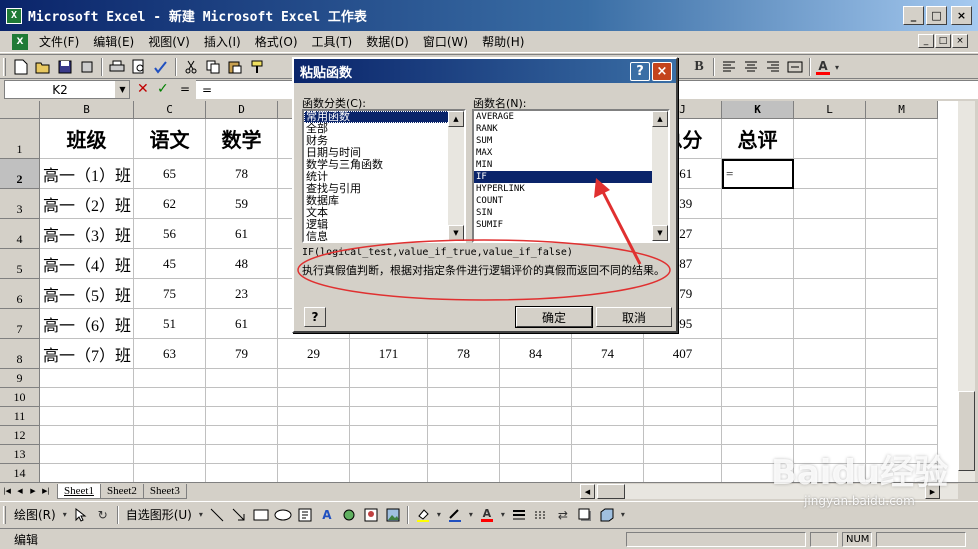 The width and height of the screenshot is (978, 549). I want to click on category-item: 数据库, so click(384, 201).